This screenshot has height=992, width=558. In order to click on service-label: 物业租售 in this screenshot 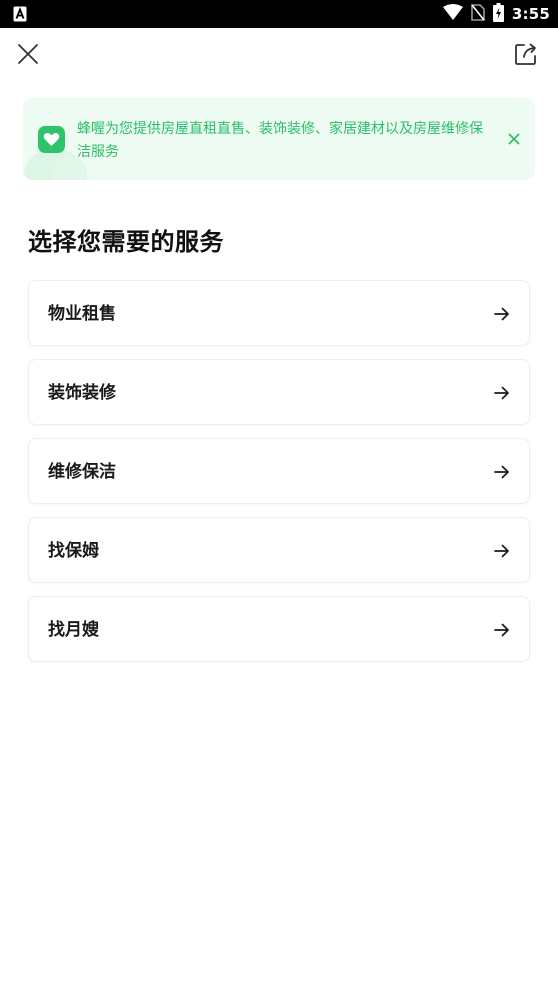, I will do `click(82, 314)`.